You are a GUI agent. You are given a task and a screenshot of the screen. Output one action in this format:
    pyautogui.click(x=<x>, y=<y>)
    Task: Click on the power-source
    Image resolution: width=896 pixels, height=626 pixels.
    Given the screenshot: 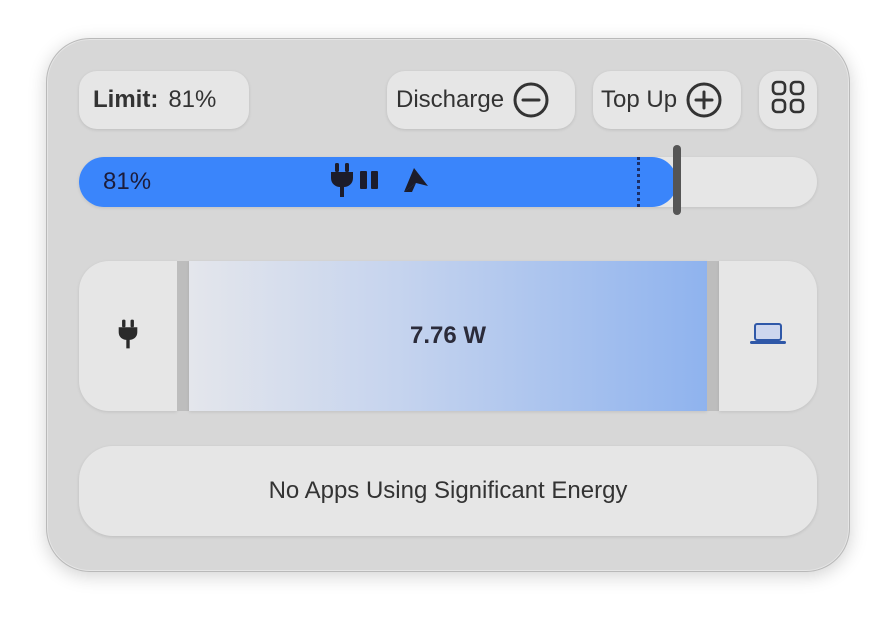 What is the action you would take?
    pyautogui.click(x=128, y=336)
    